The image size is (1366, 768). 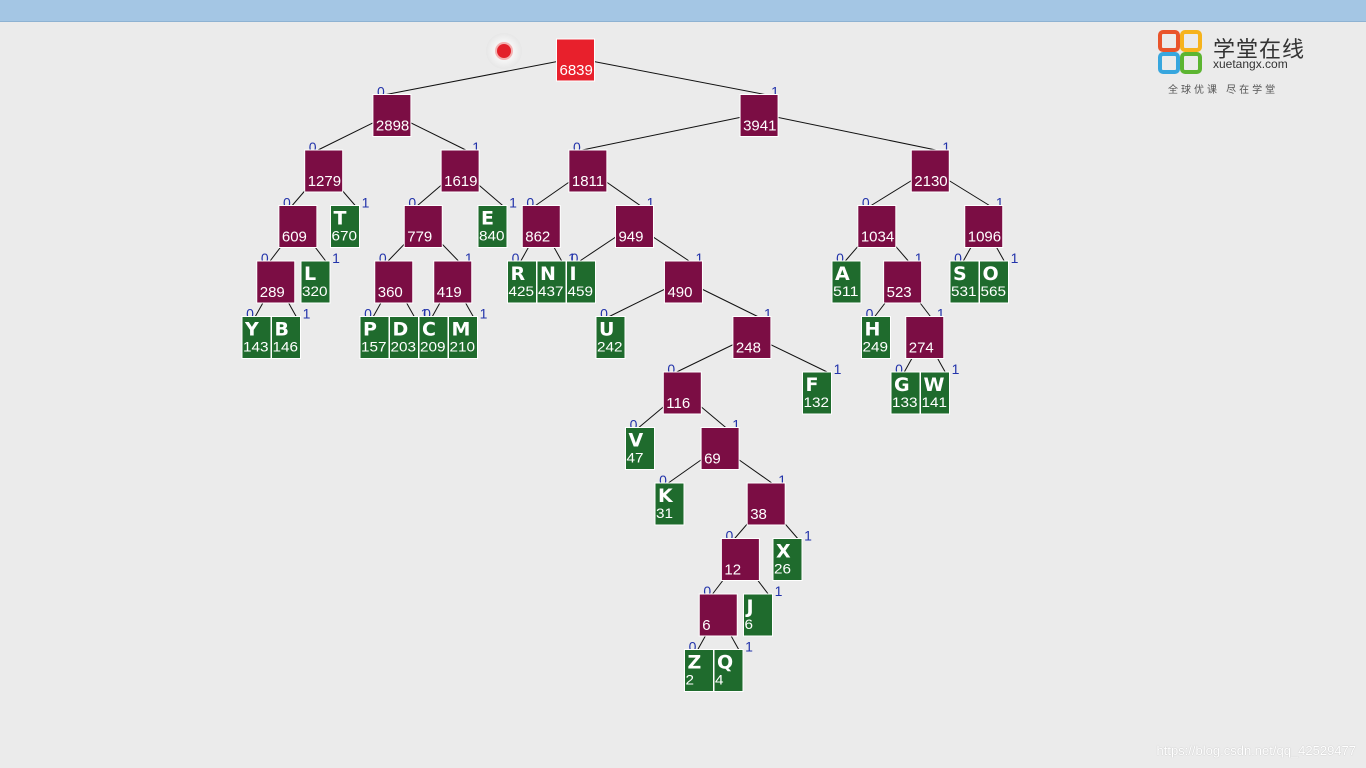 I want to click on leaf-node-G: G133, so click(x=905, y=393).